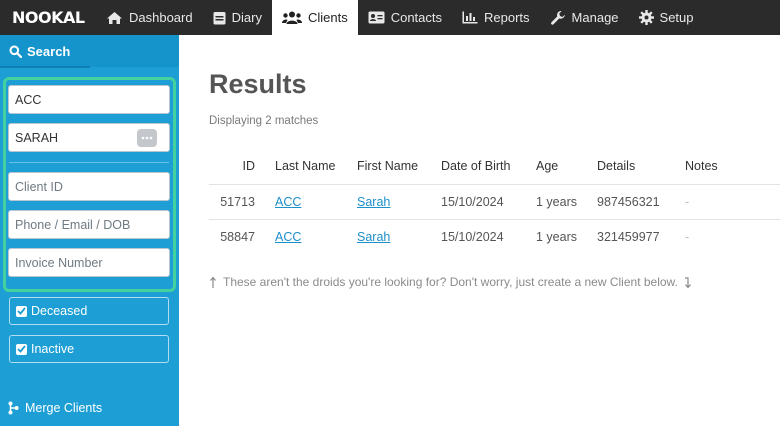  What do you see at coordinates (416, 17) in the screenshot?
I see `nav-contacts-label: Contacts` at bounding box center [416, 17].